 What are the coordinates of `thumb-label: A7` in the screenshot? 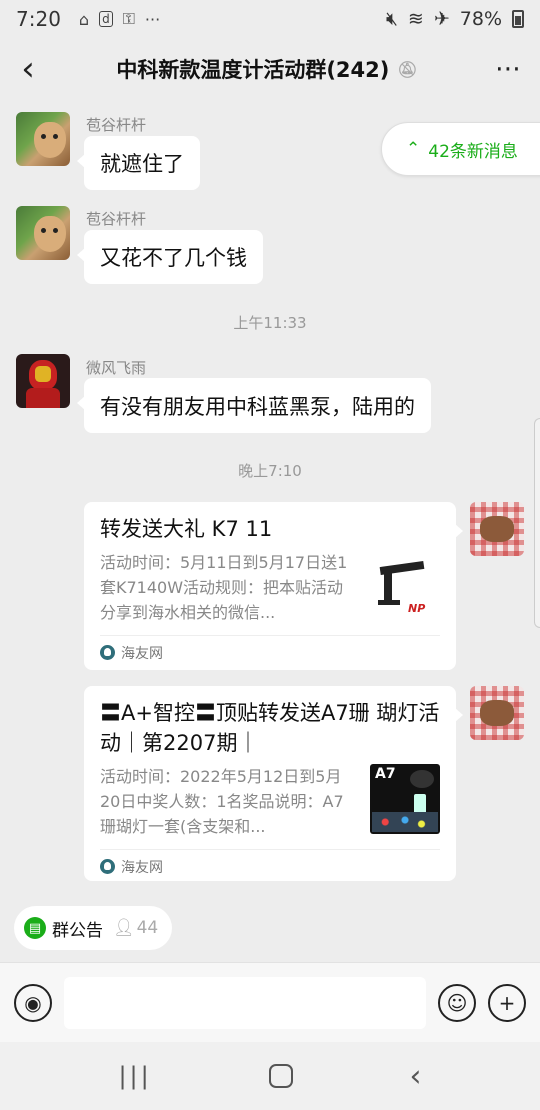 It's located at (385, 774).